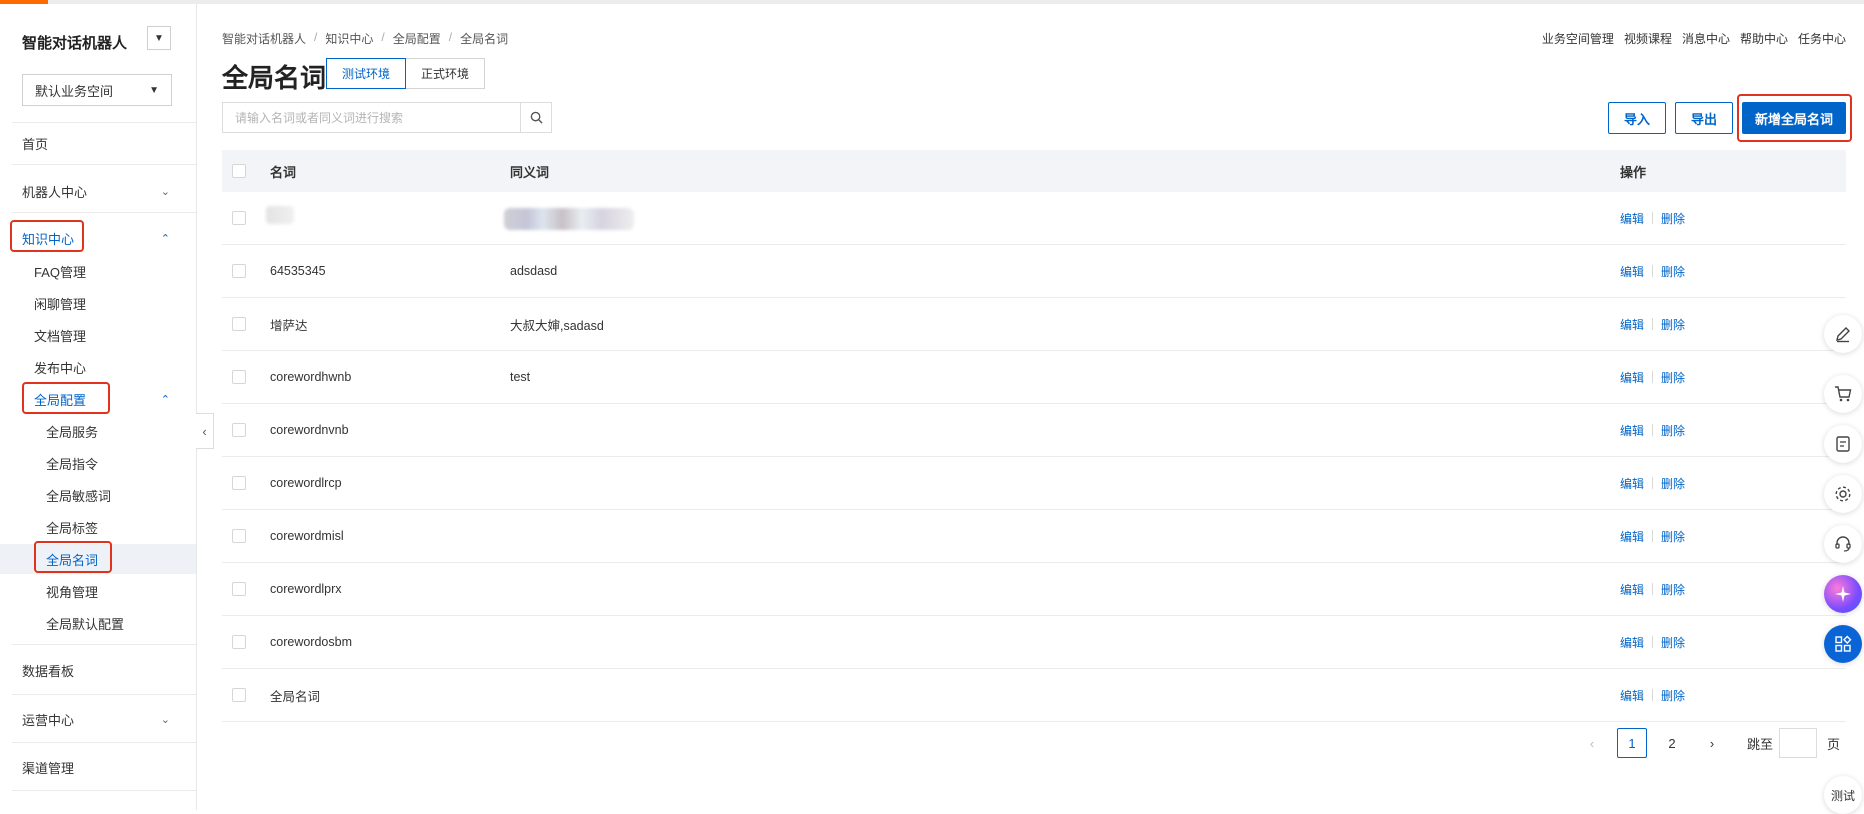  Describe the element at coordinates (205, 431) in the screenshot. I see `collapse-sidebar-button: ‹` at that location.